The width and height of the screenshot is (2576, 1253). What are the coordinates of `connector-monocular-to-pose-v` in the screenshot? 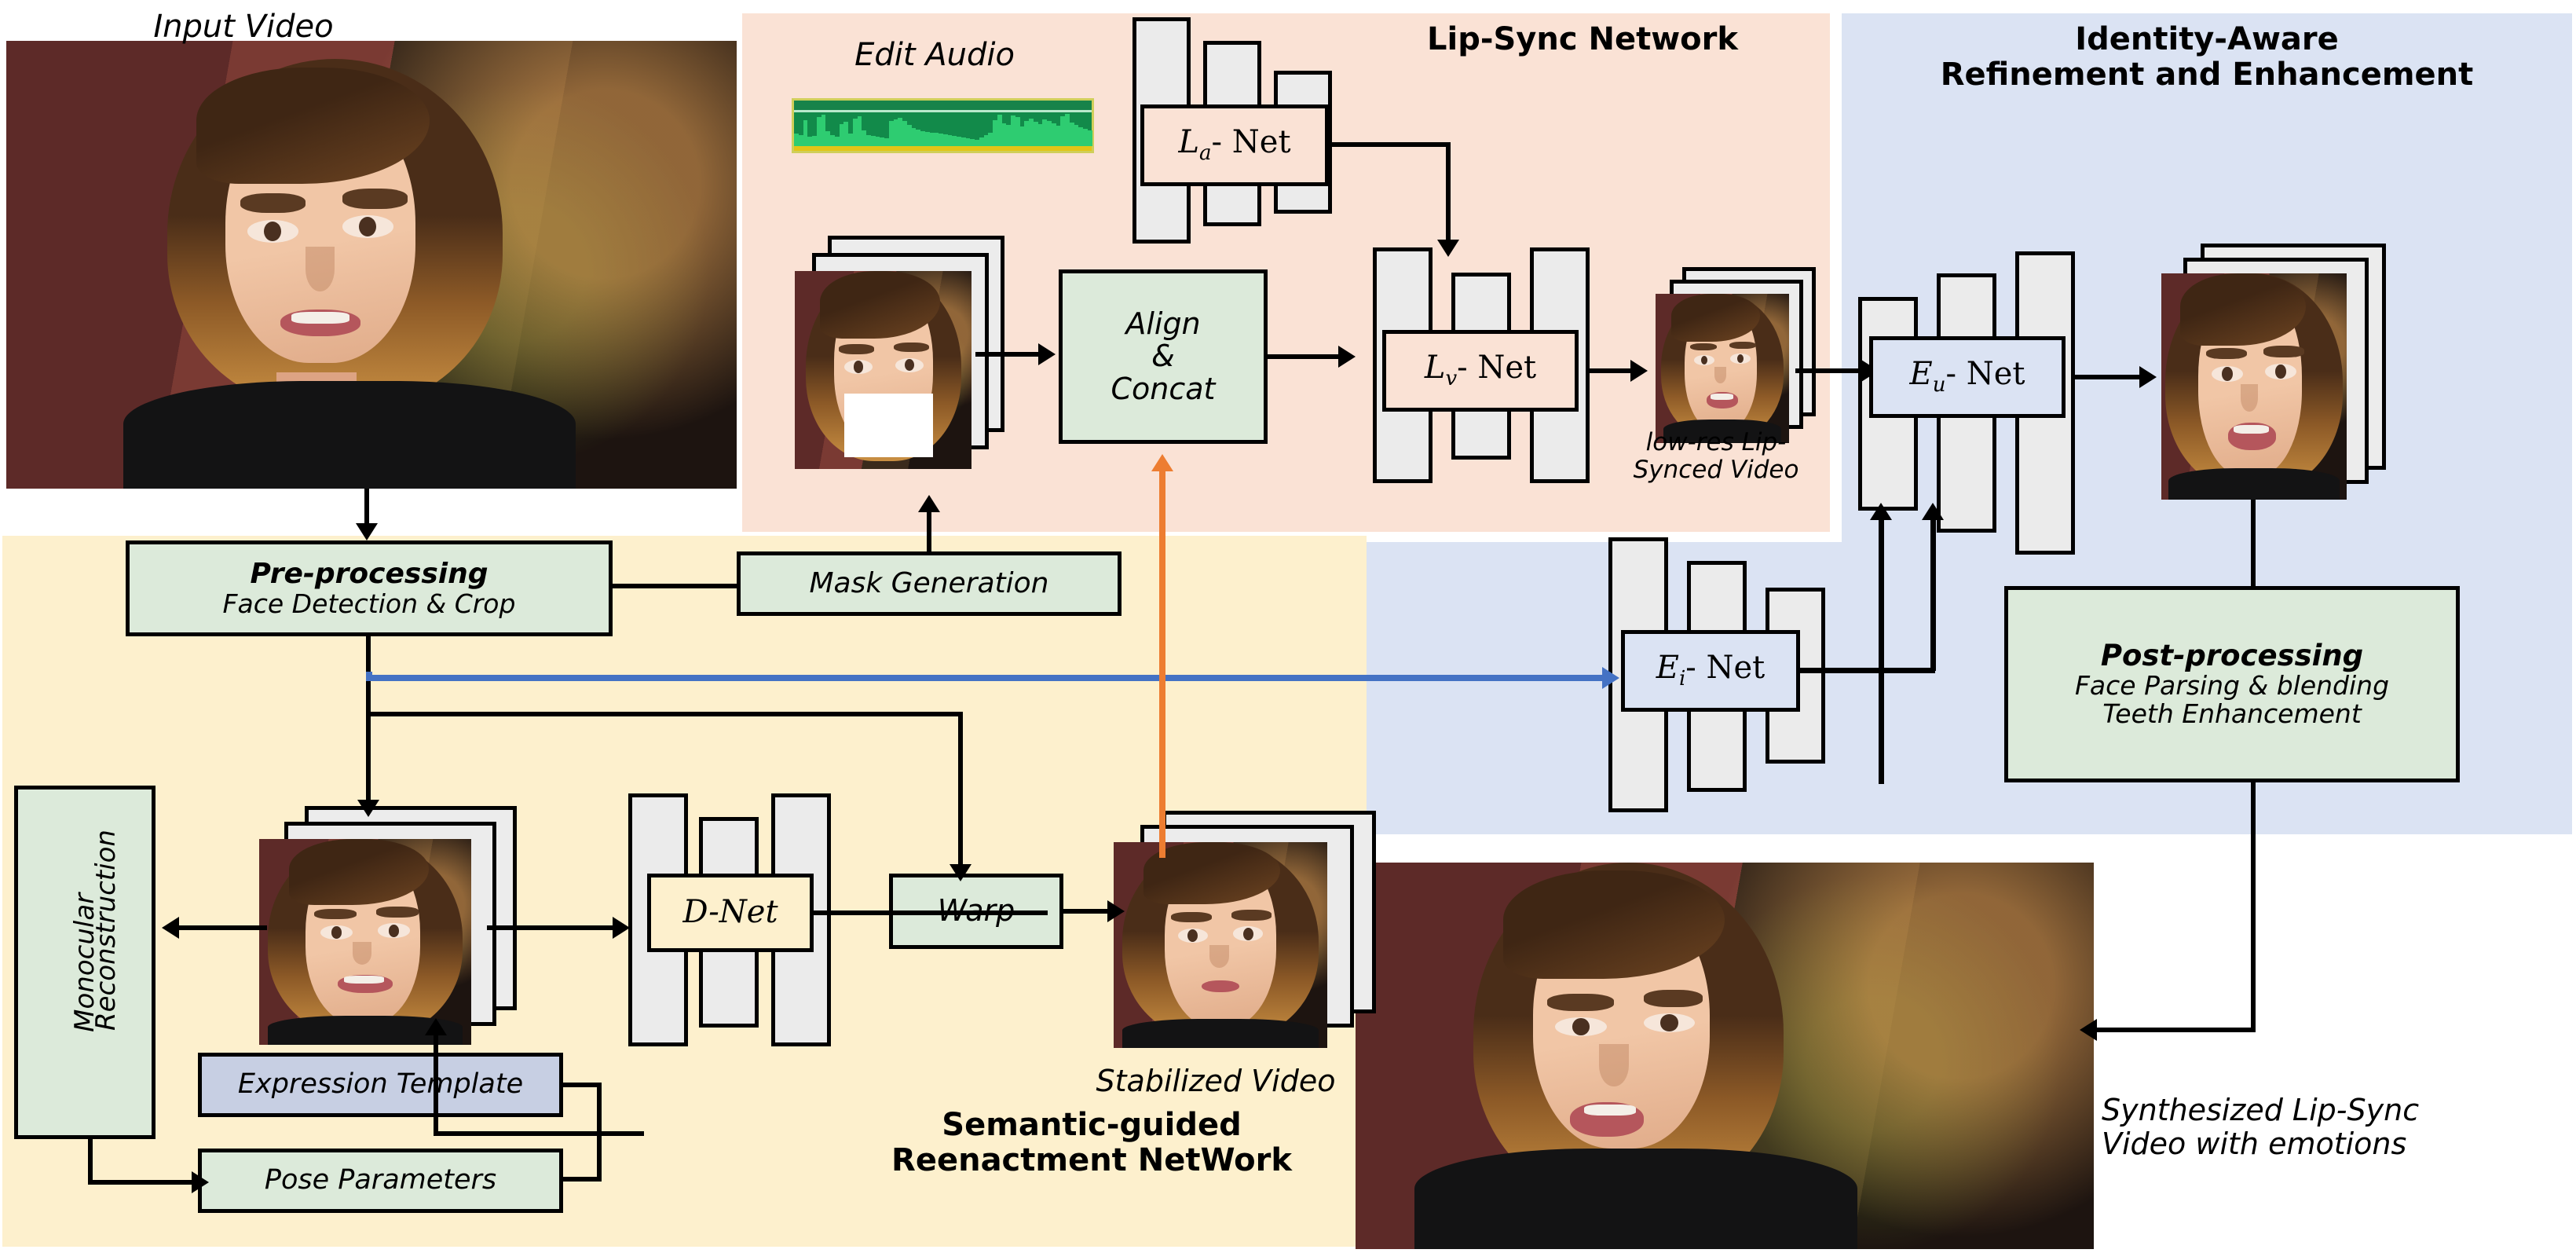 It's located at (91, 1161).